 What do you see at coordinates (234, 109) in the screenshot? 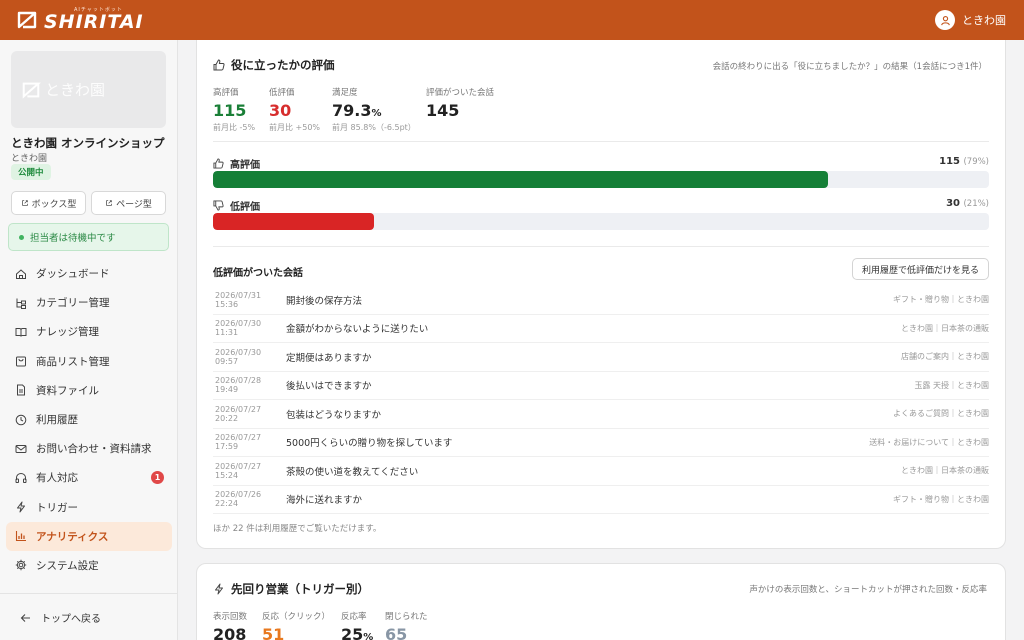
I see `metric-high: 高評価 115 前月比 -5%` at bounding box center [234, 109].